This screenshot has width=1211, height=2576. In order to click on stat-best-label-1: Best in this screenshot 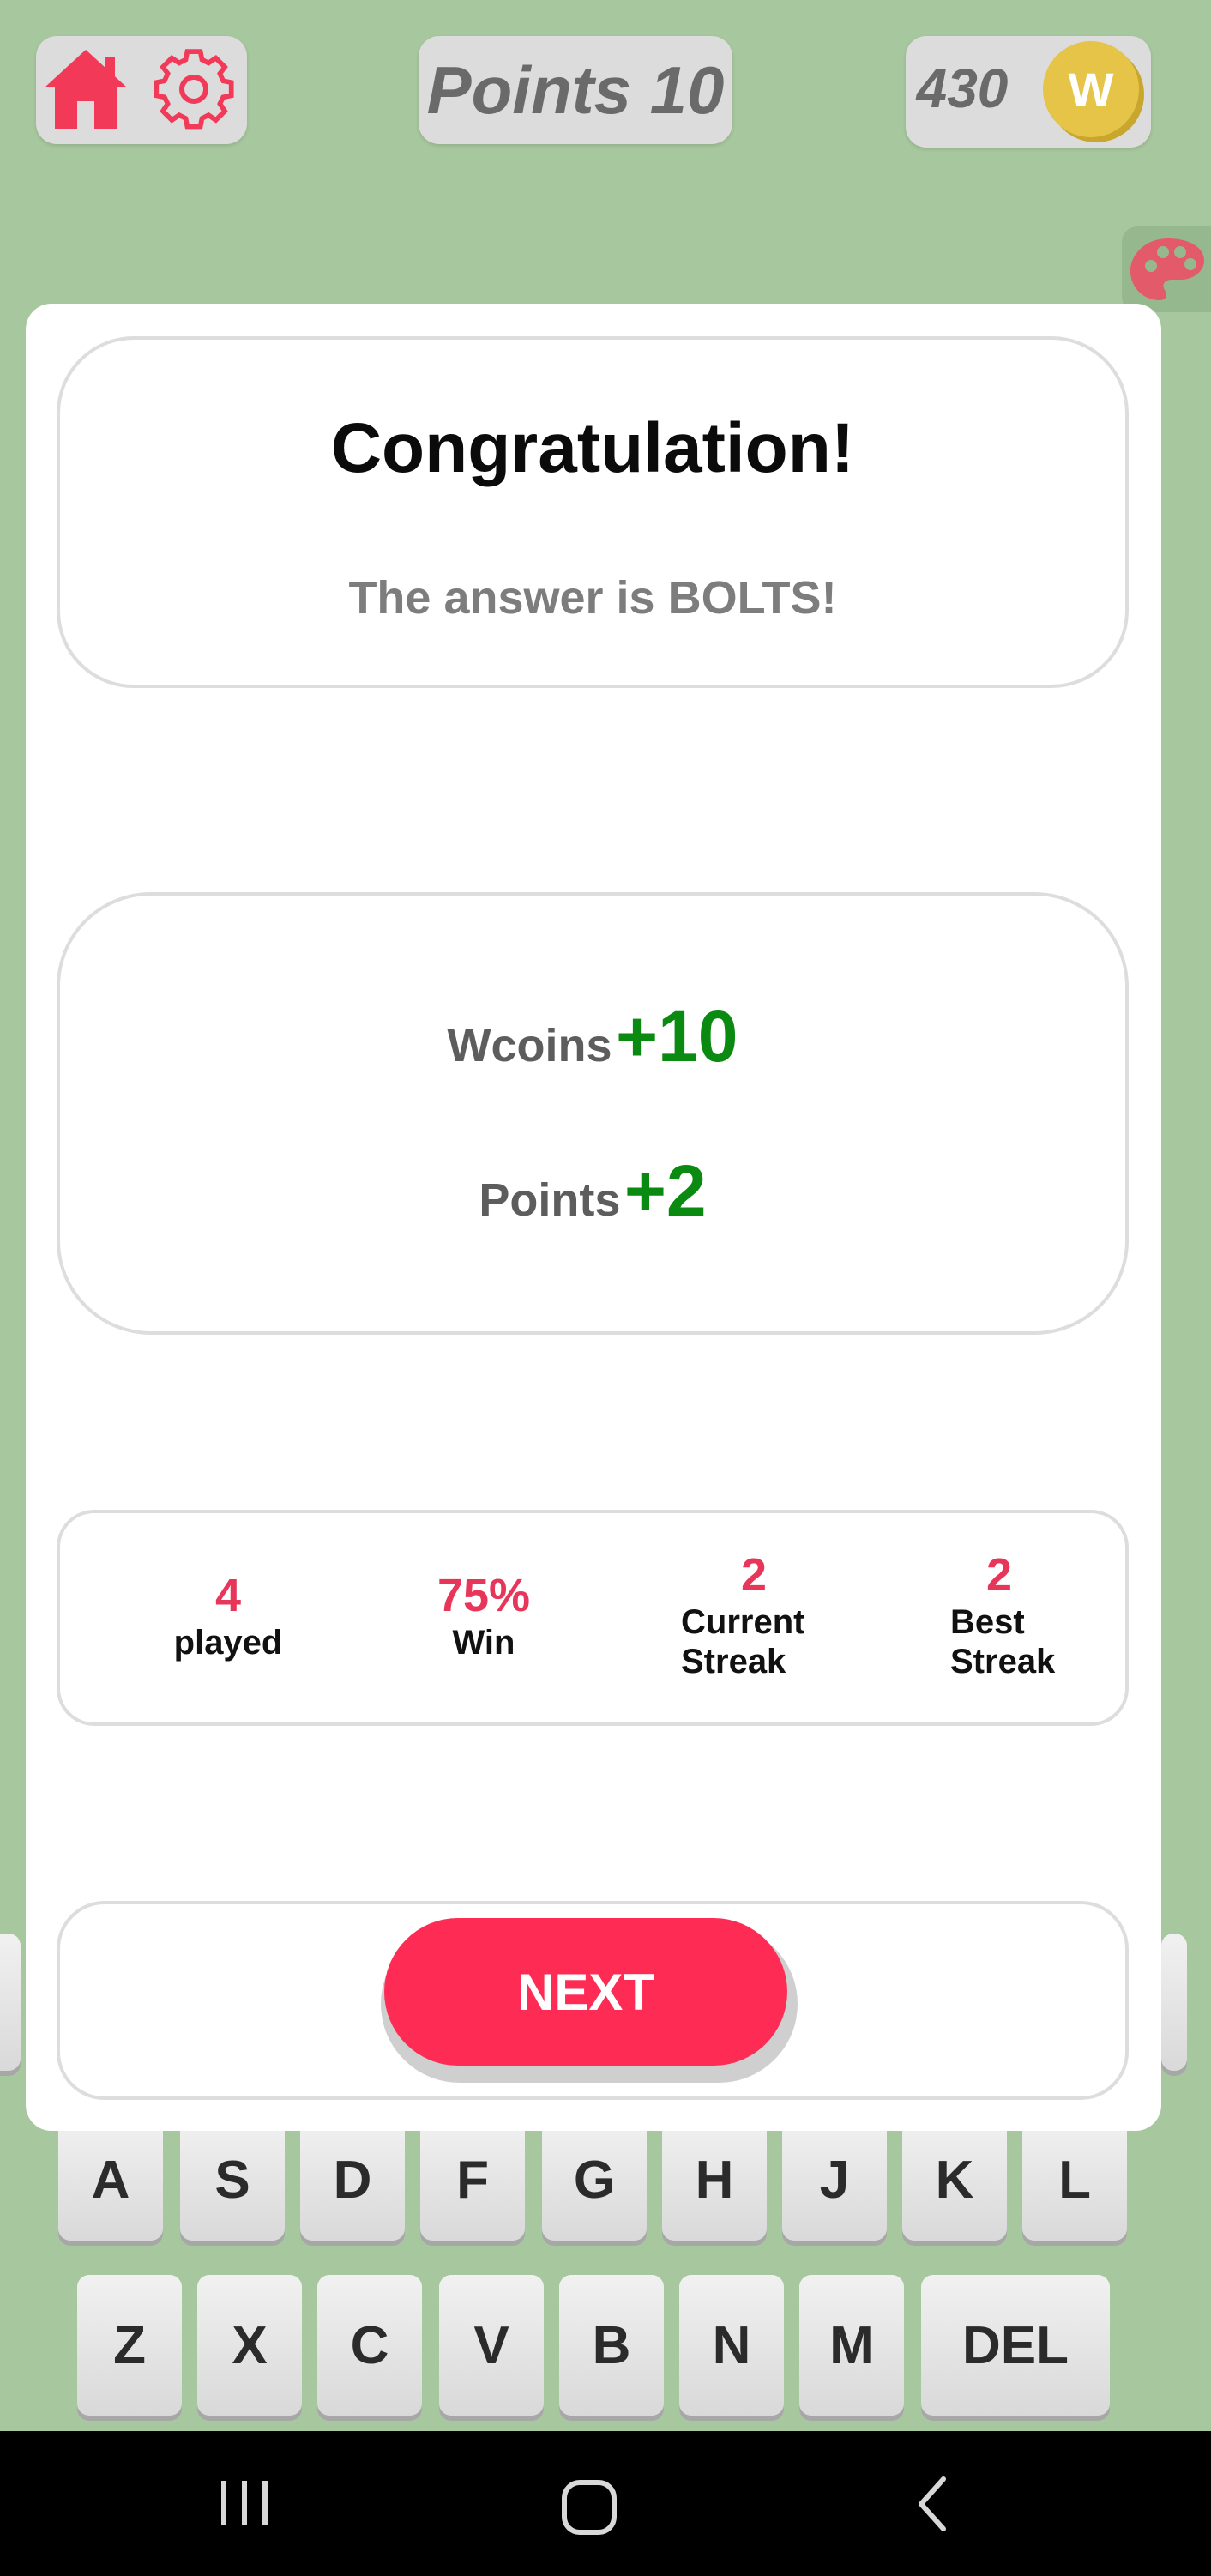, I will do `click(987, 1622)`.